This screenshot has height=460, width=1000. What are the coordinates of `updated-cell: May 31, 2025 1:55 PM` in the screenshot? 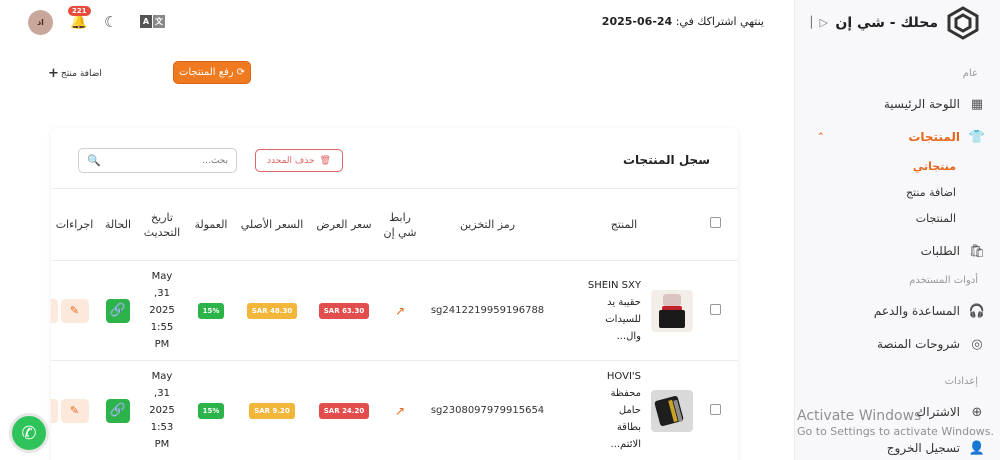 It's located at (162, 310).